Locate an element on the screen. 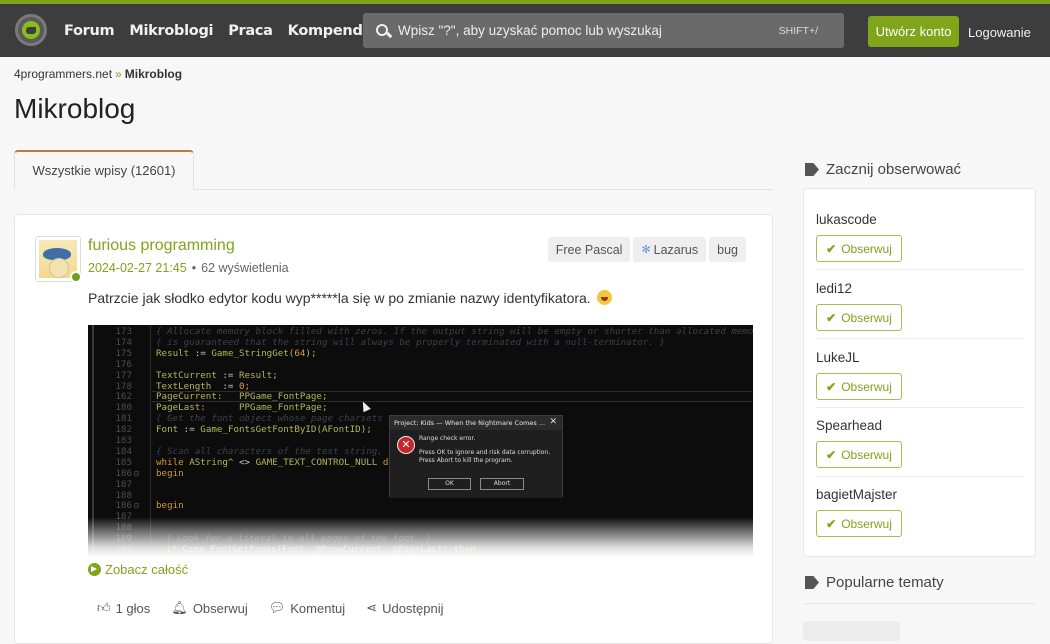 The width and height of the screenshot is (1050, 644). tag-free-pascal: Free Pascal is located at coordinates (589, 249).